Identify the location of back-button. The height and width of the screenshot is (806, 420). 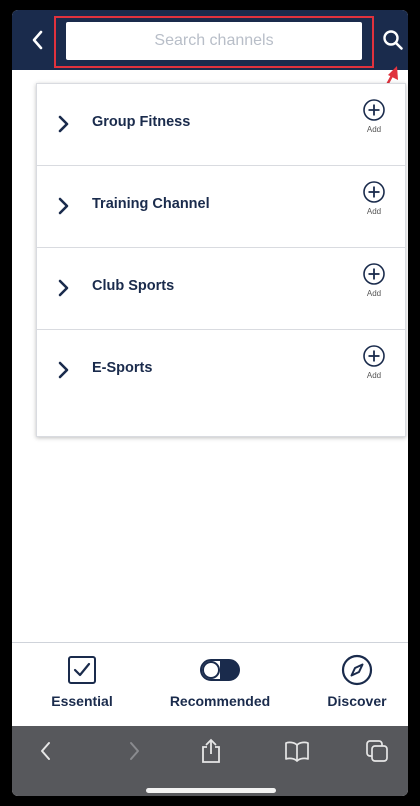
(37, 40).